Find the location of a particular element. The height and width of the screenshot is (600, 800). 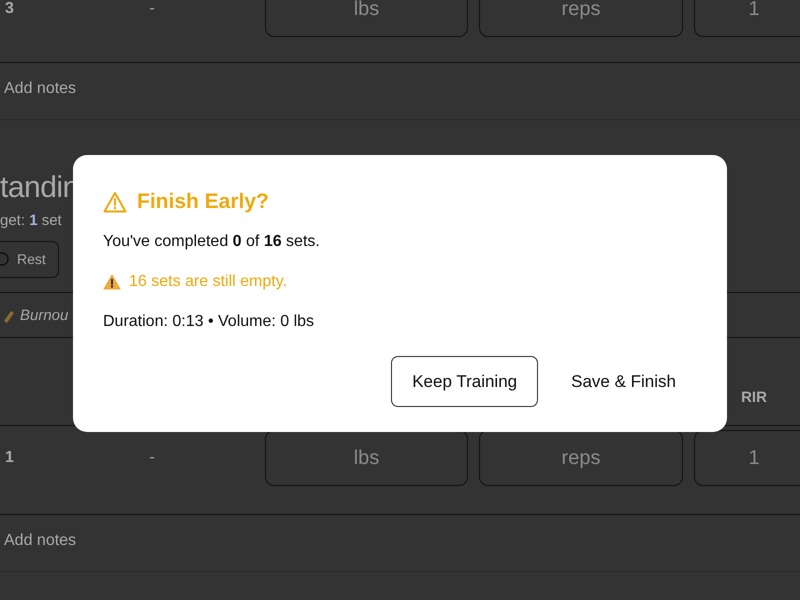

target-text: get: 1 set is located at coordinates (31, 221).